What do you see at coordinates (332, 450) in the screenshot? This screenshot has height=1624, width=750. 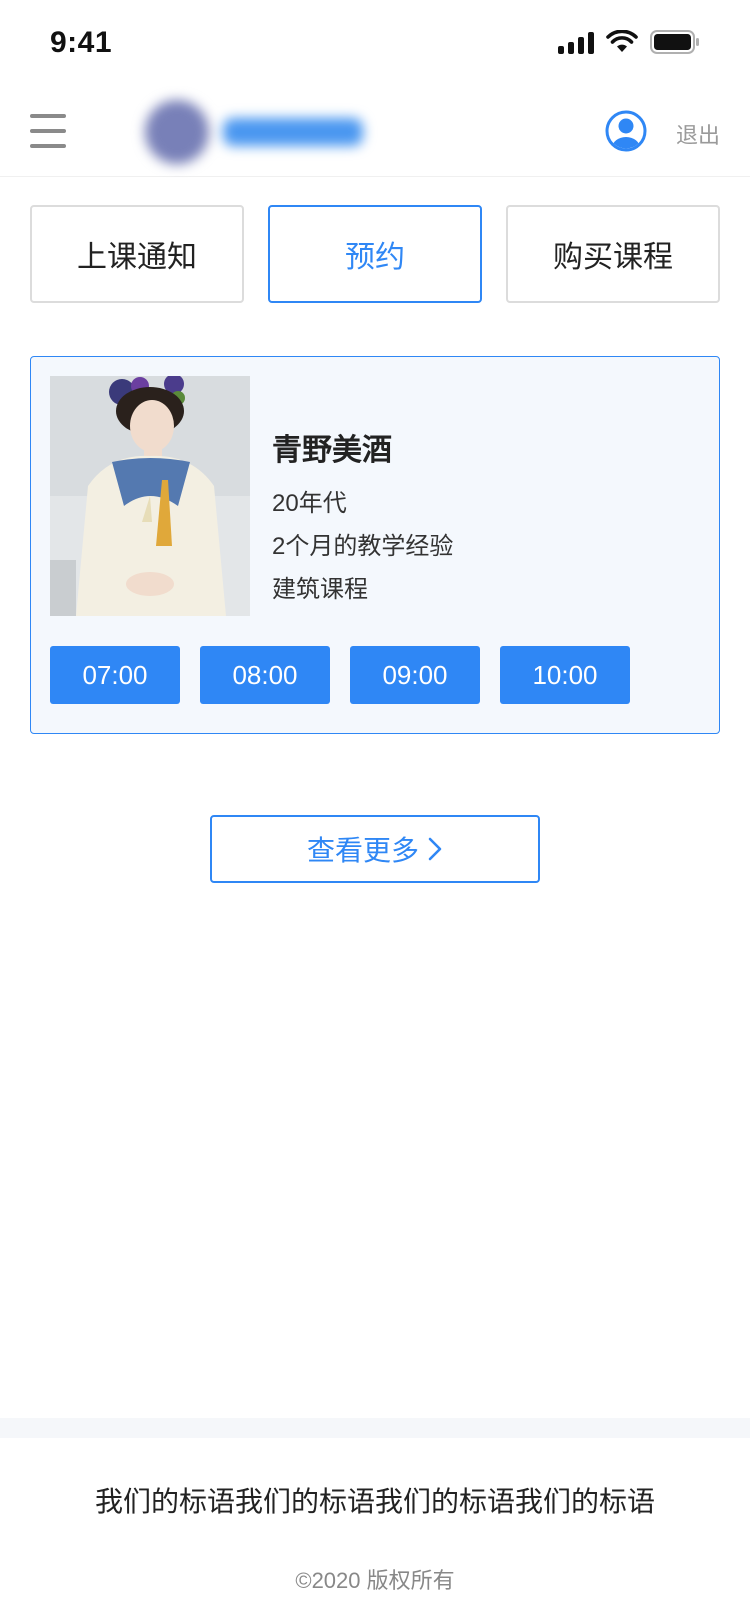 I see `teacher-name: 青野美酒` at bounding box center [332, 450].